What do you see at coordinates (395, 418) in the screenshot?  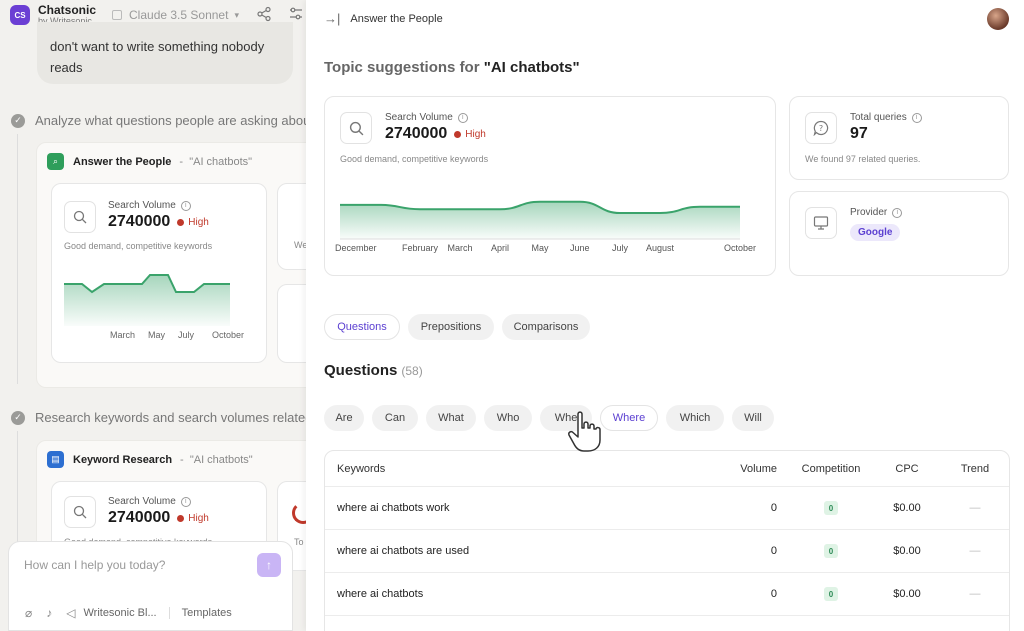 I see `filter-can: Can` at bounding box center [395, 418].